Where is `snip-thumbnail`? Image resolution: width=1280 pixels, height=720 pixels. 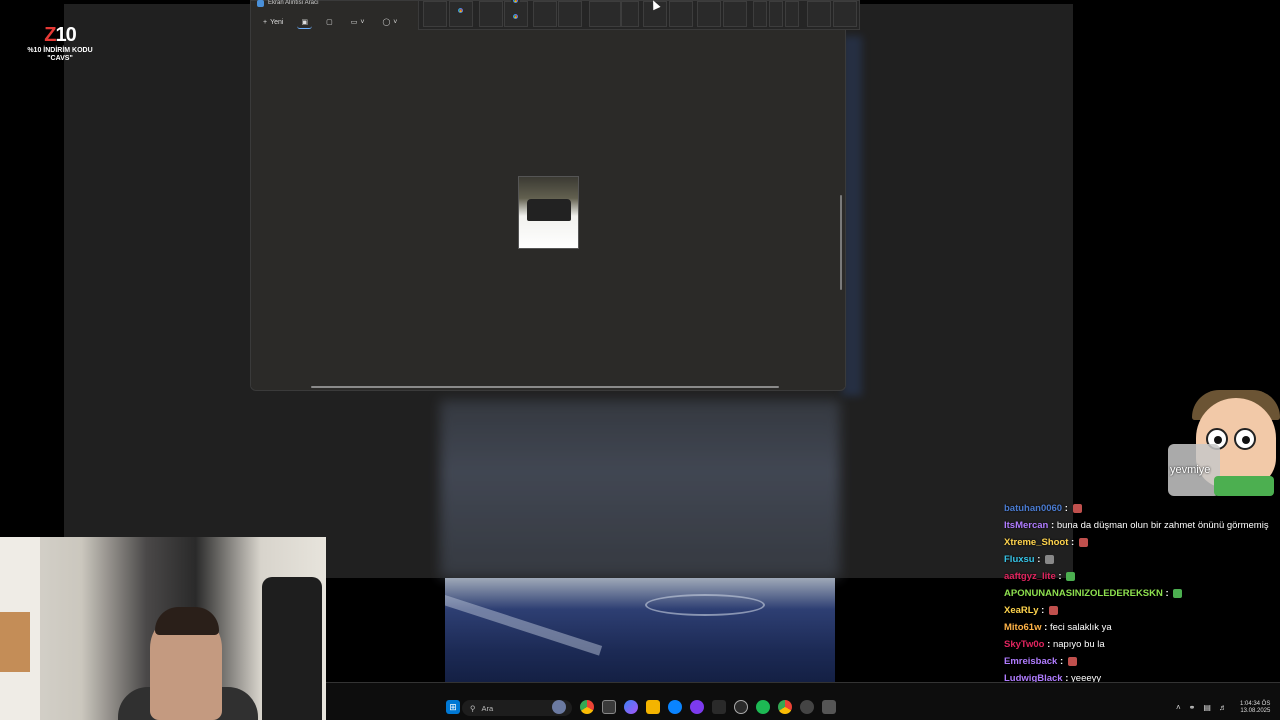
snip-thumbnail is located at coordinates (548, 212).